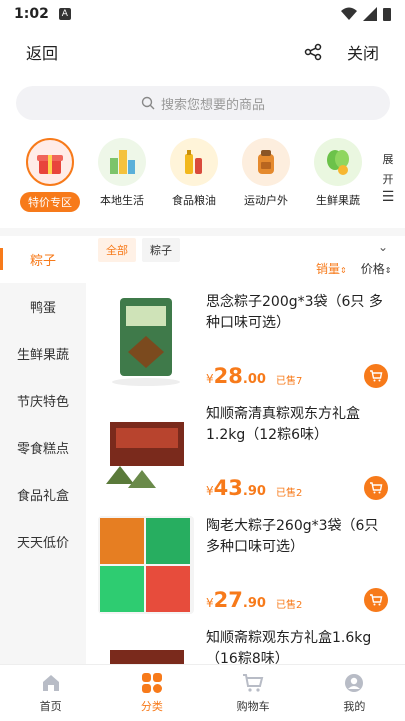  What do you see at coordinates (228, 376) in the screenshot?
I see `price-integer: 28` at bounding box center [228, 376].